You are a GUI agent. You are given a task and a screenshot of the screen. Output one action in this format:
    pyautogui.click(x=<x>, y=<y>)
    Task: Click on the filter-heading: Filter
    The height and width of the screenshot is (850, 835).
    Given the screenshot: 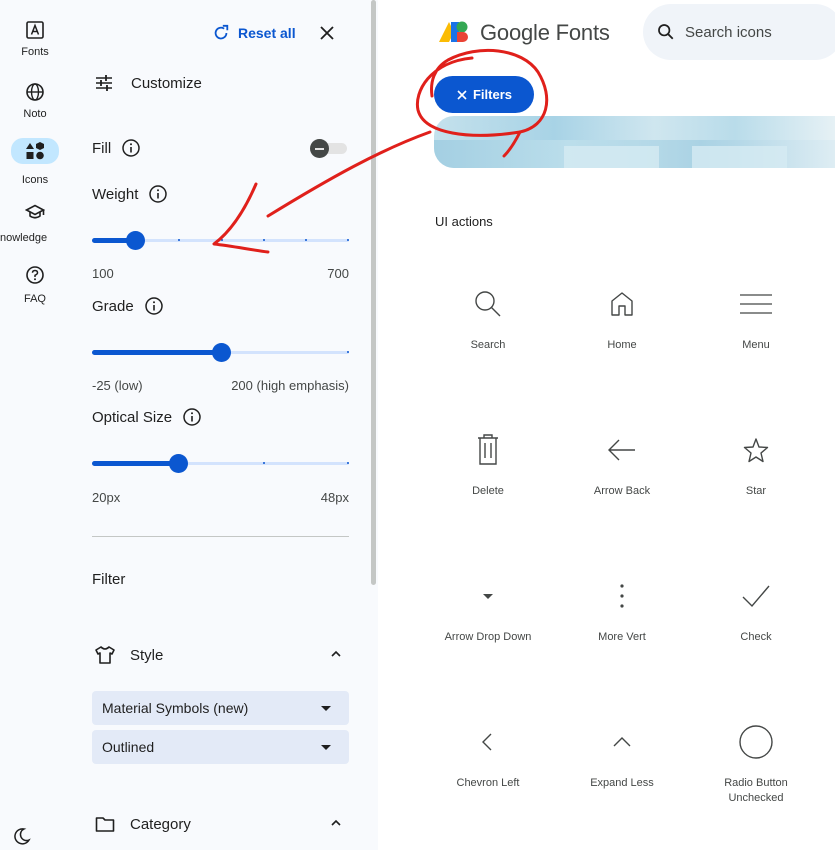 What is the action you would take?
    pyautogui.click(x=109, y=579)
    